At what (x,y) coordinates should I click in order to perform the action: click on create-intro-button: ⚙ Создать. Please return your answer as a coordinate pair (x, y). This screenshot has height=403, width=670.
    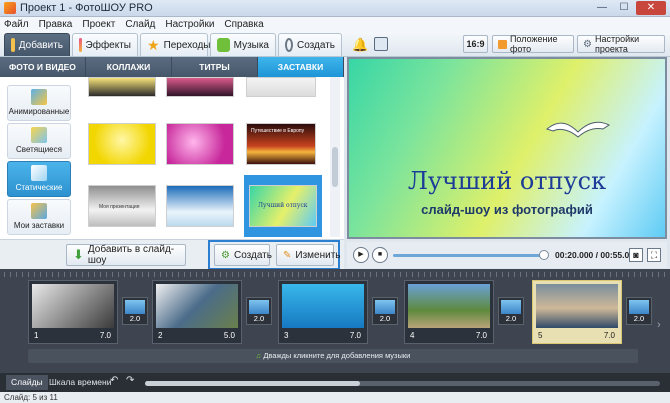
    Looking at the image, I should click on (243, 255).